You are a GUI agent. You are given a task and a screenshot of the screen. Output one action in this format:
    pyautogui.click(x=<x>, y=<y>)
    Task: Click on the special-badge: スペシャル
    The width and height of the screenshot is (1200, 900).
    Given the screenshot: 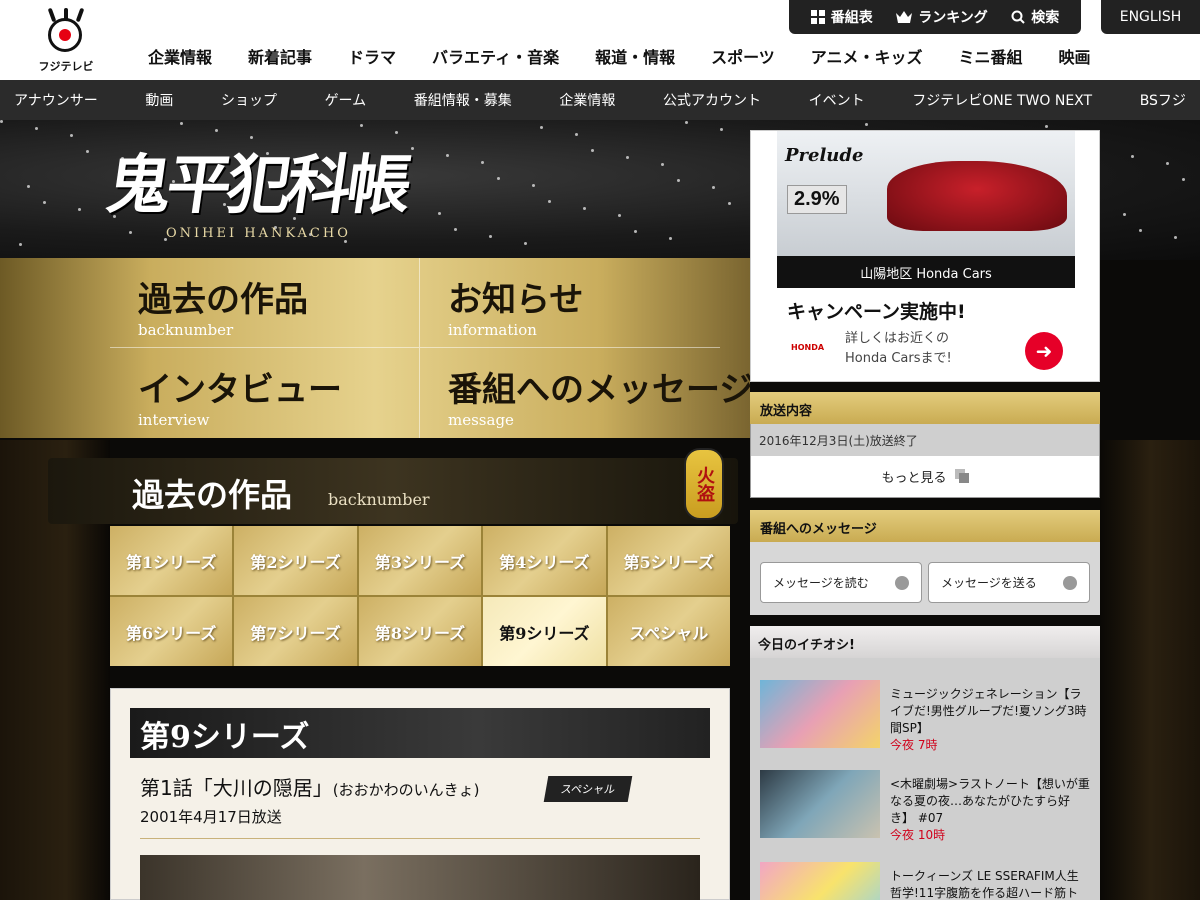 What is the action you would take?
    pyautogui.click(x=588, y=789)
    